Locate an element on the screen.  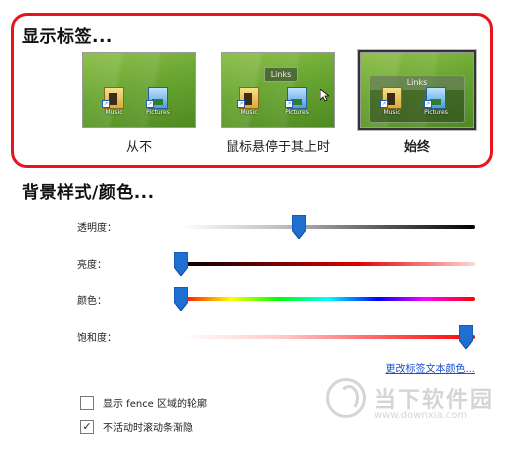
transparency-slider-thumb is located at coordinates (298, 227).